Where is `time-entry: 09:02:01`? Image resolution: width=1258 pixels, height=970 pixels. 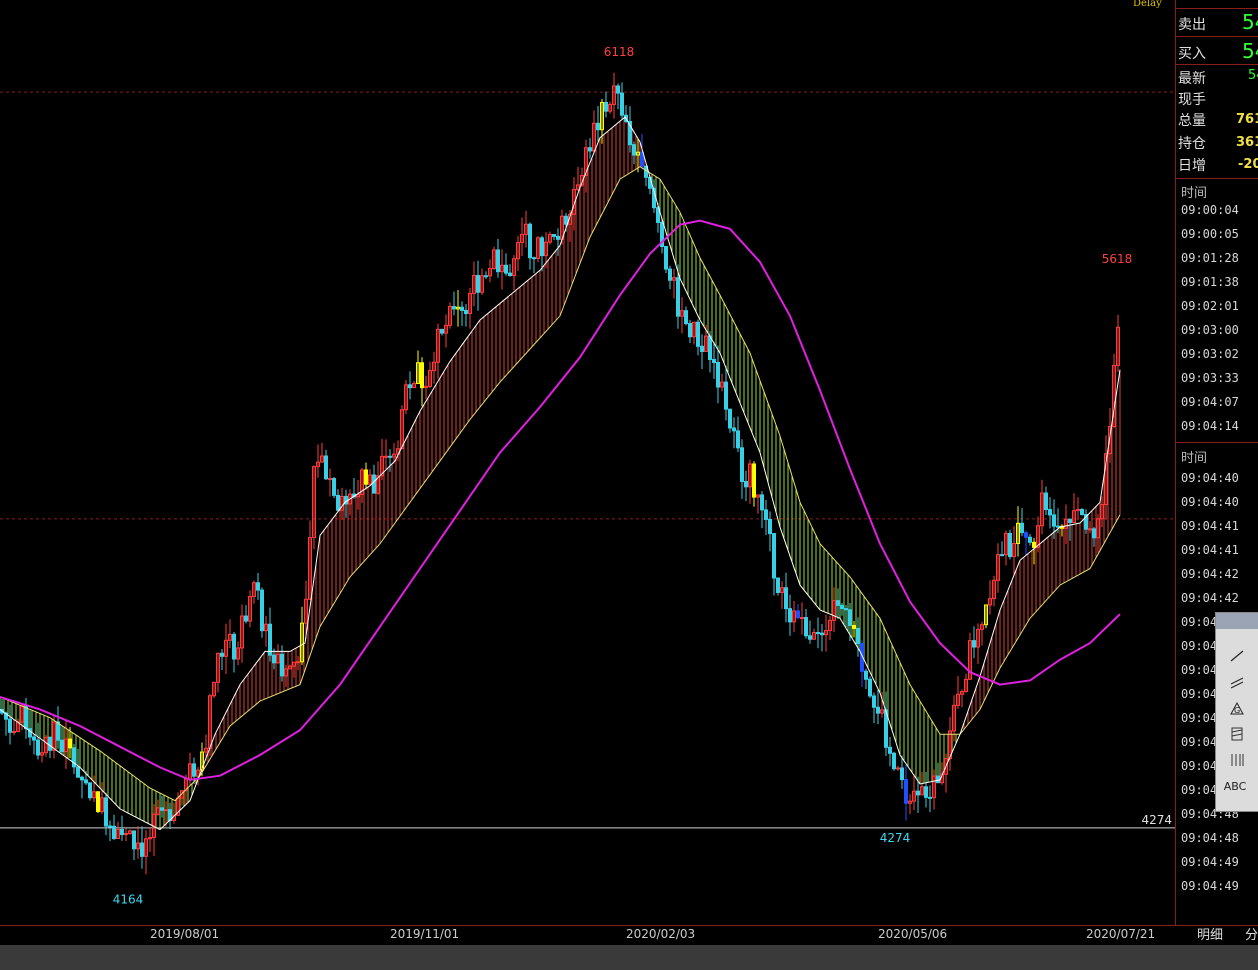
time-entry: 09:02:01 is located at coordinates (1210, 306).